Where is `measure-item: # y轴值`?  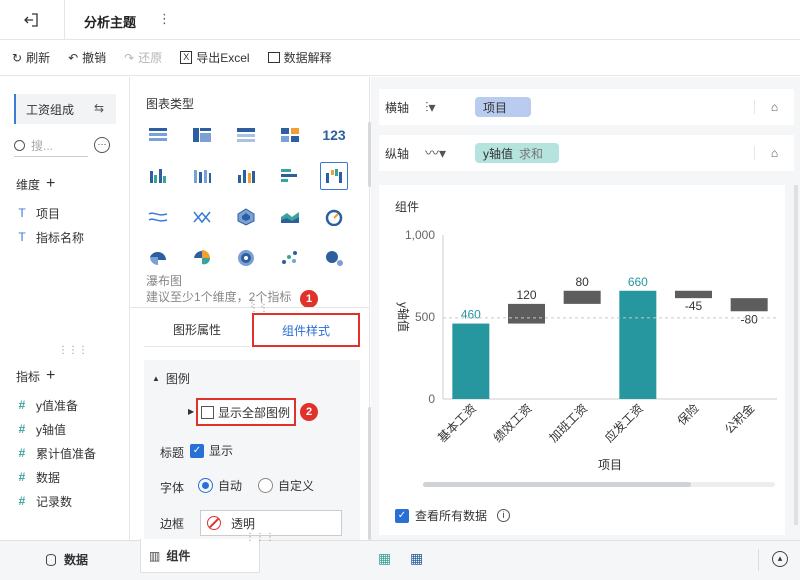
measure-item: # y轴值 is located at coordinates (65, 429).